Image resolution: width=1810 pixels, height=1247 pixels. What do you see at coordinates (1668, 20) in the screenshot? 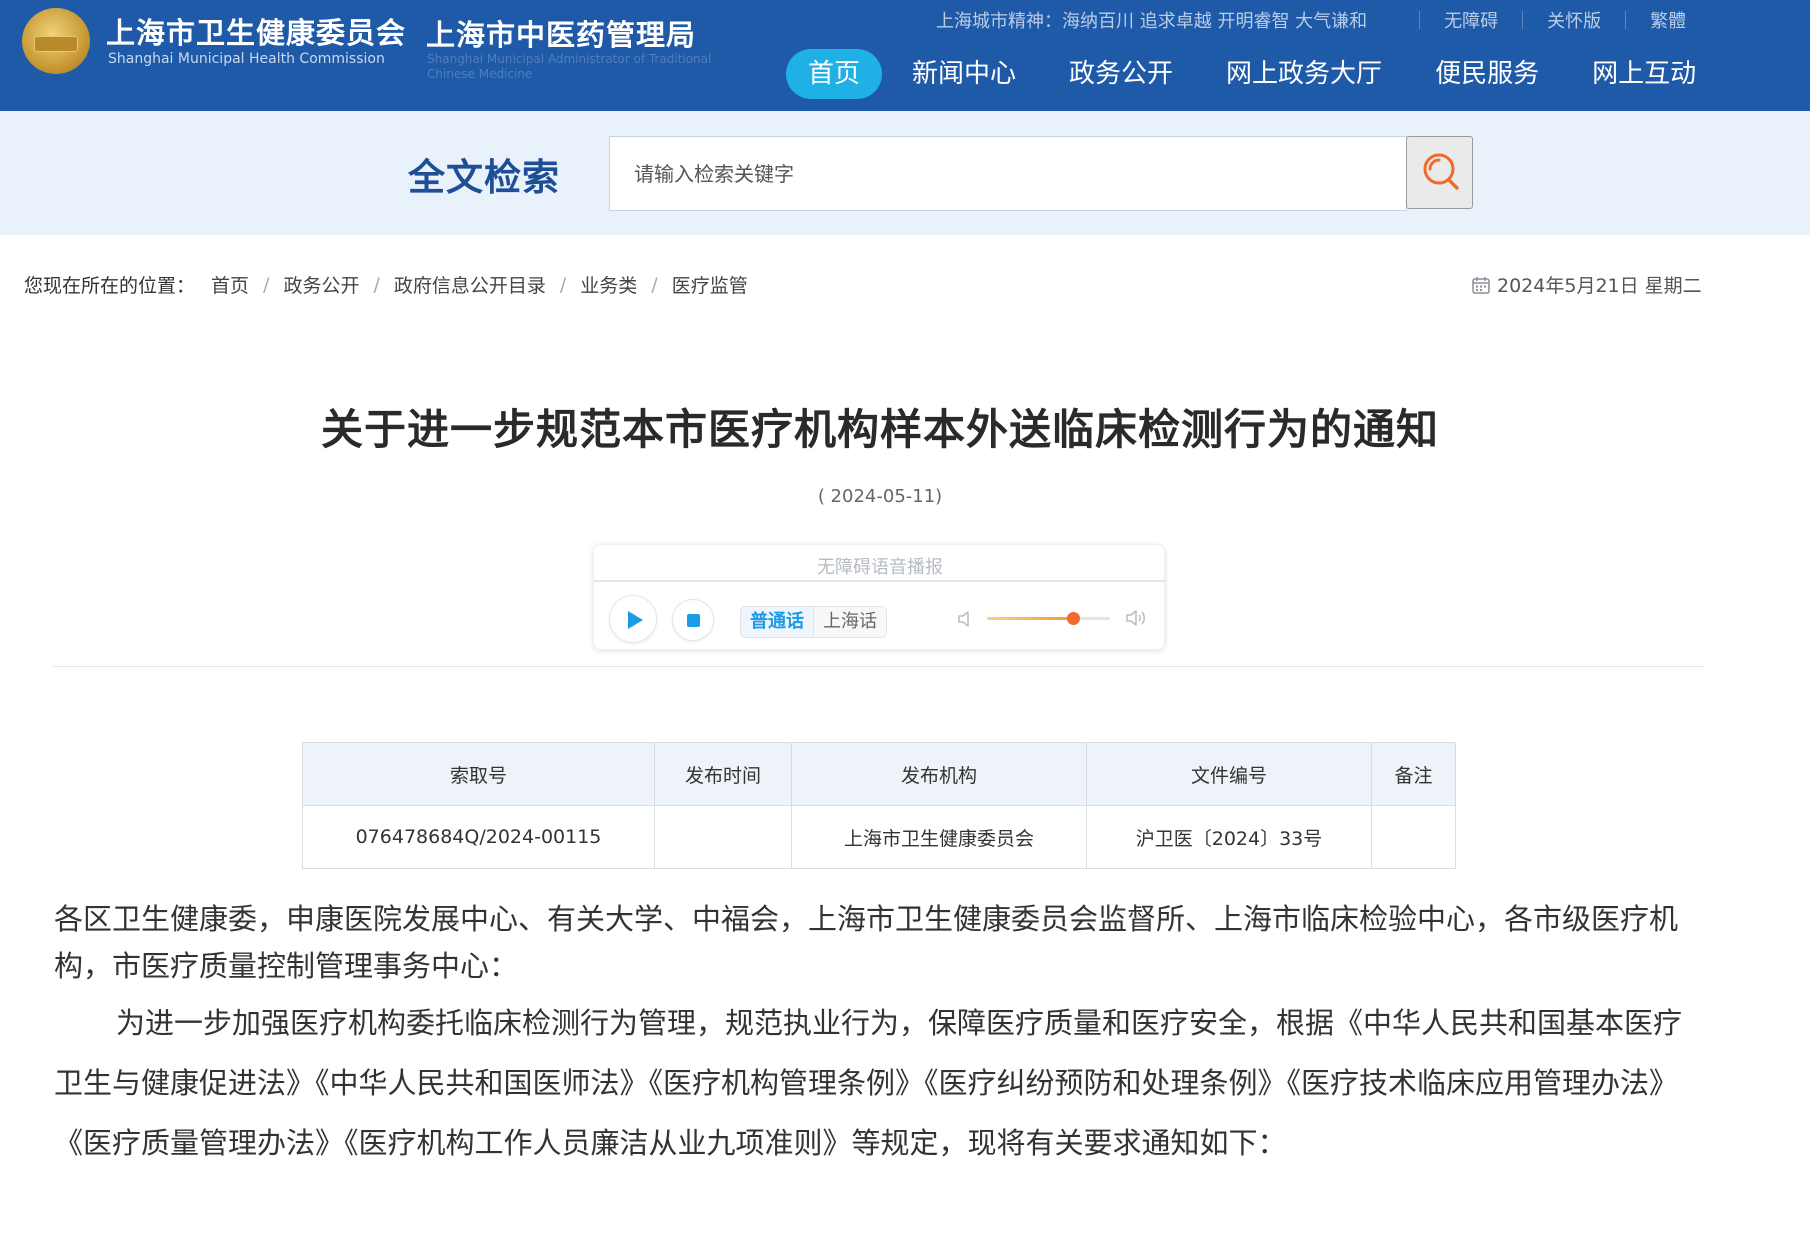
I see `traditional-chinese-link: 繁體` at bounding box center [1668, 20].